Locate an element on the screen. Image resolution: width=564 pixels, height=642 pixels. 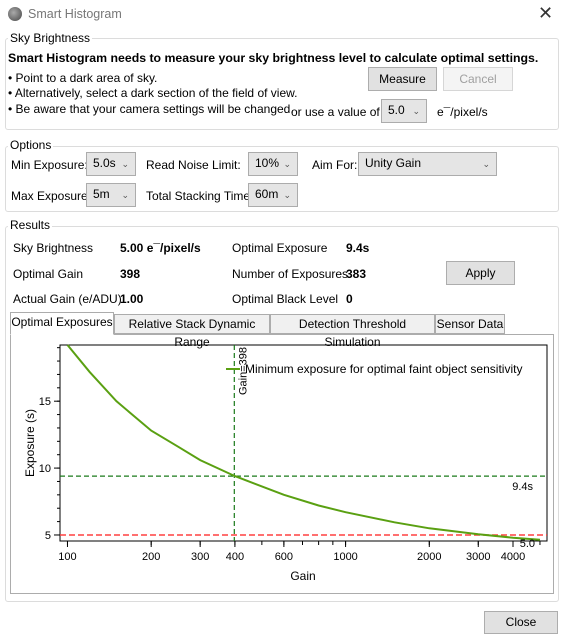
x-tick-label: 300 is located at coordinates (200, 557).